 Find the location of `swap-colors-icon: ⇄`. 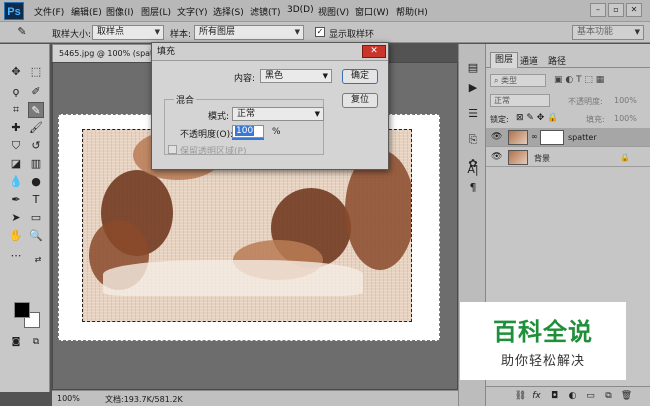

swap-colors-icon: ⇄ is located at coordinates (38, 260).